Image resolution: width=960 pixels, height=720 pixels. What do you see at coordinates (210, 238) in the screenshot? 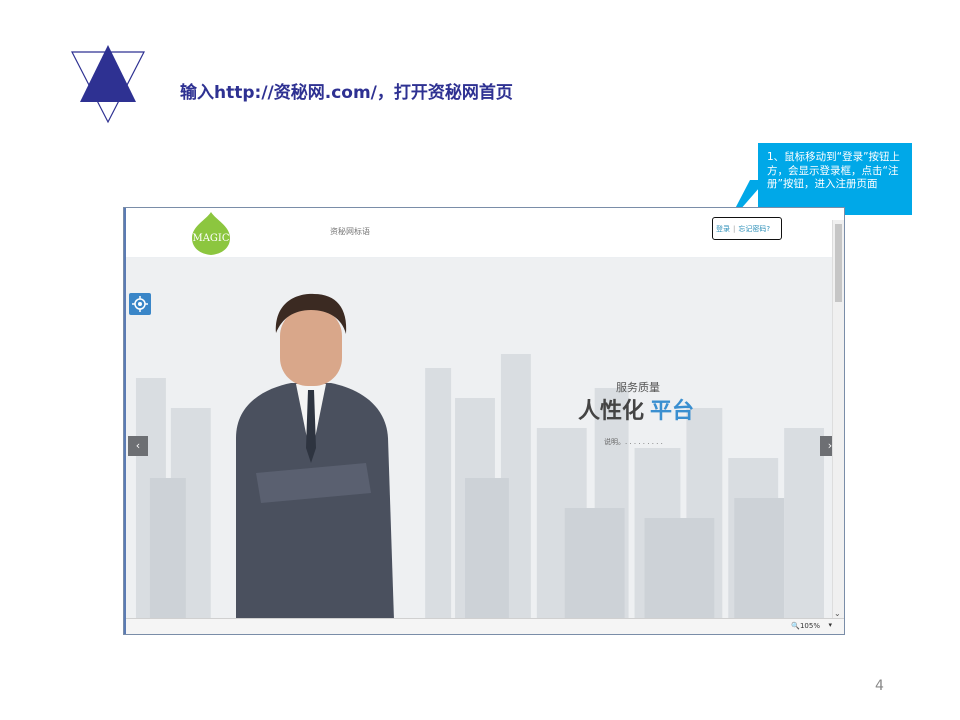
I see `site-logo-text: MAGIC` at bounding box center [210, 238].